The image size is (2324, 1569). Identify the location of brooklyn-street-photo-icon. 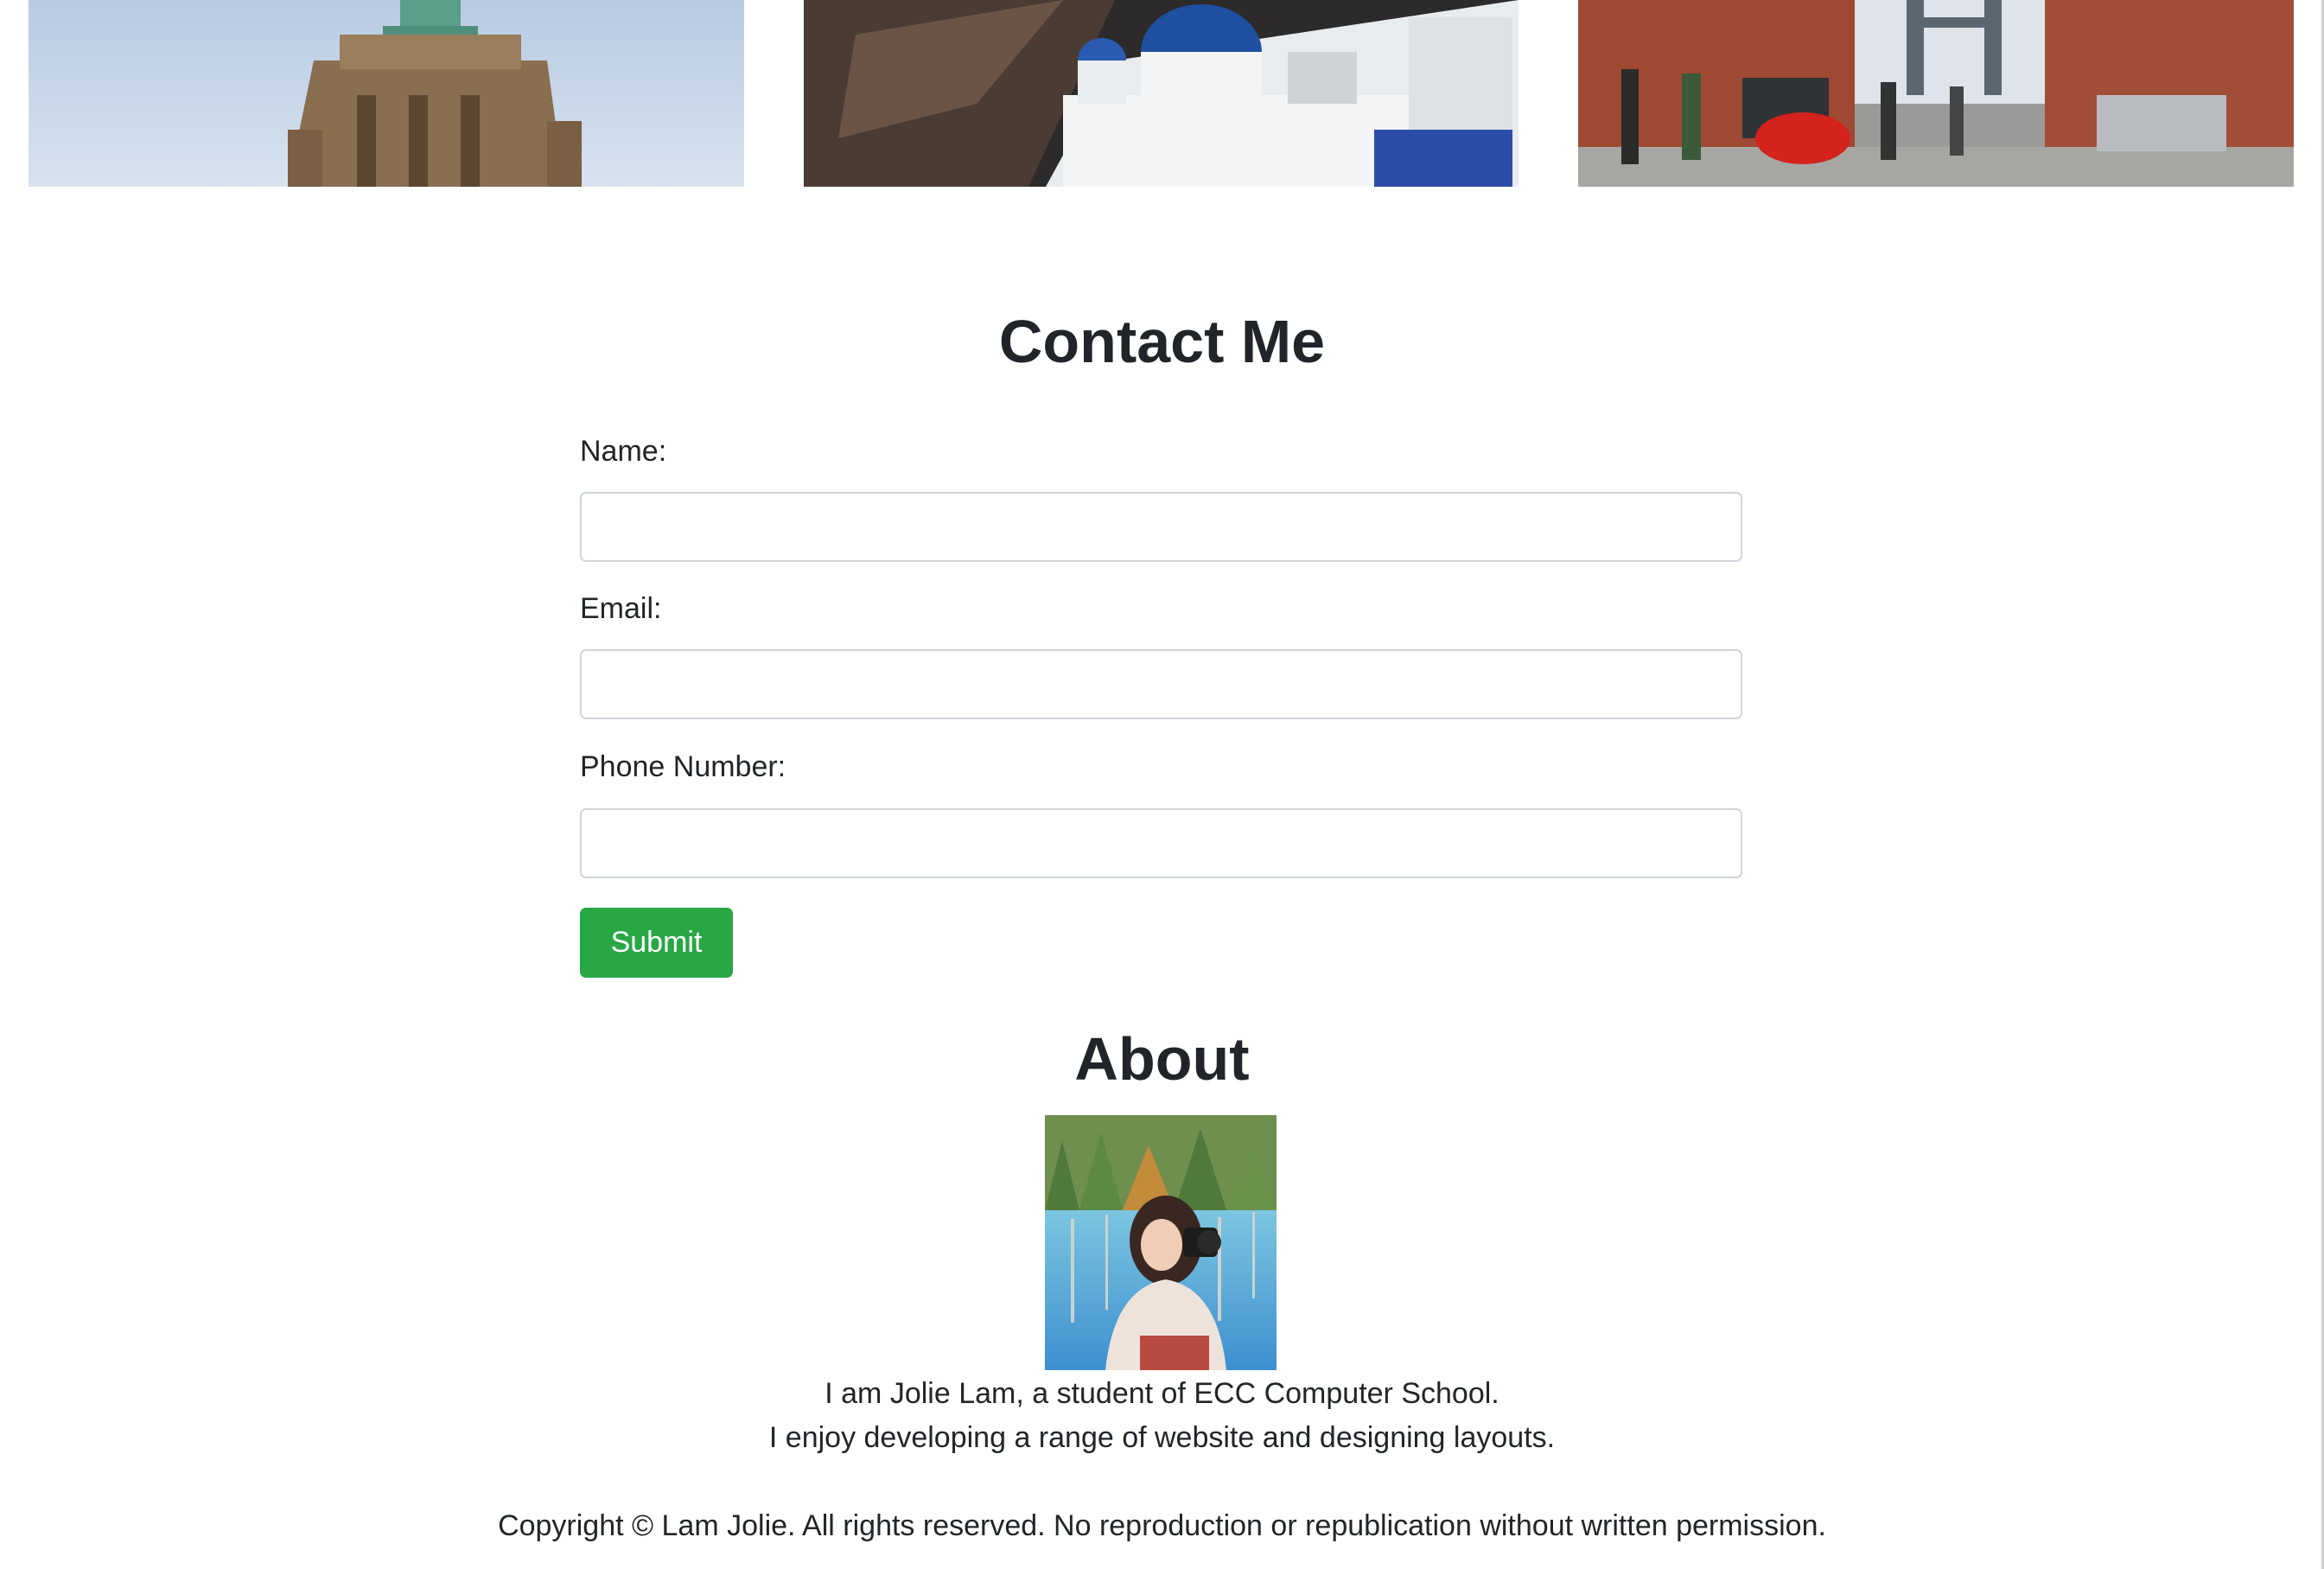
(1936, 93).